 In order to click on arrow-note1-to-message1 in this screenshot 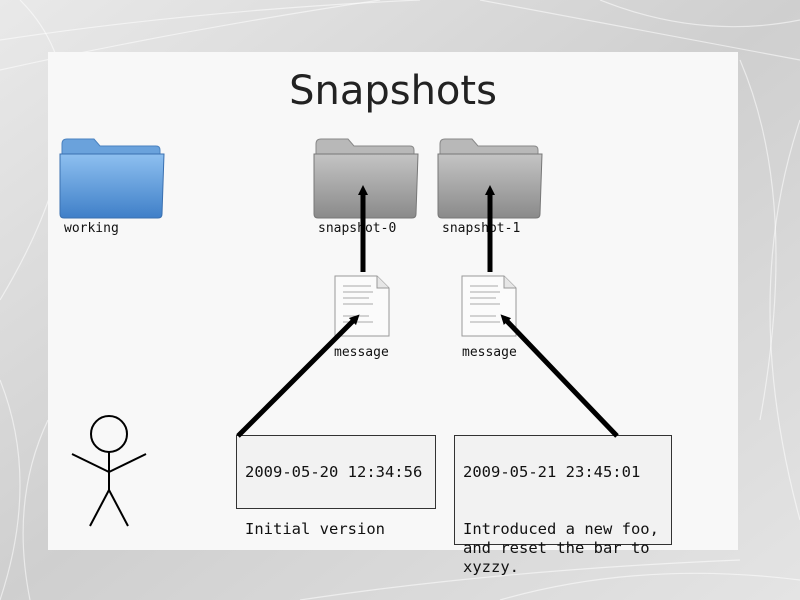, I will do `click(559, 376)`.